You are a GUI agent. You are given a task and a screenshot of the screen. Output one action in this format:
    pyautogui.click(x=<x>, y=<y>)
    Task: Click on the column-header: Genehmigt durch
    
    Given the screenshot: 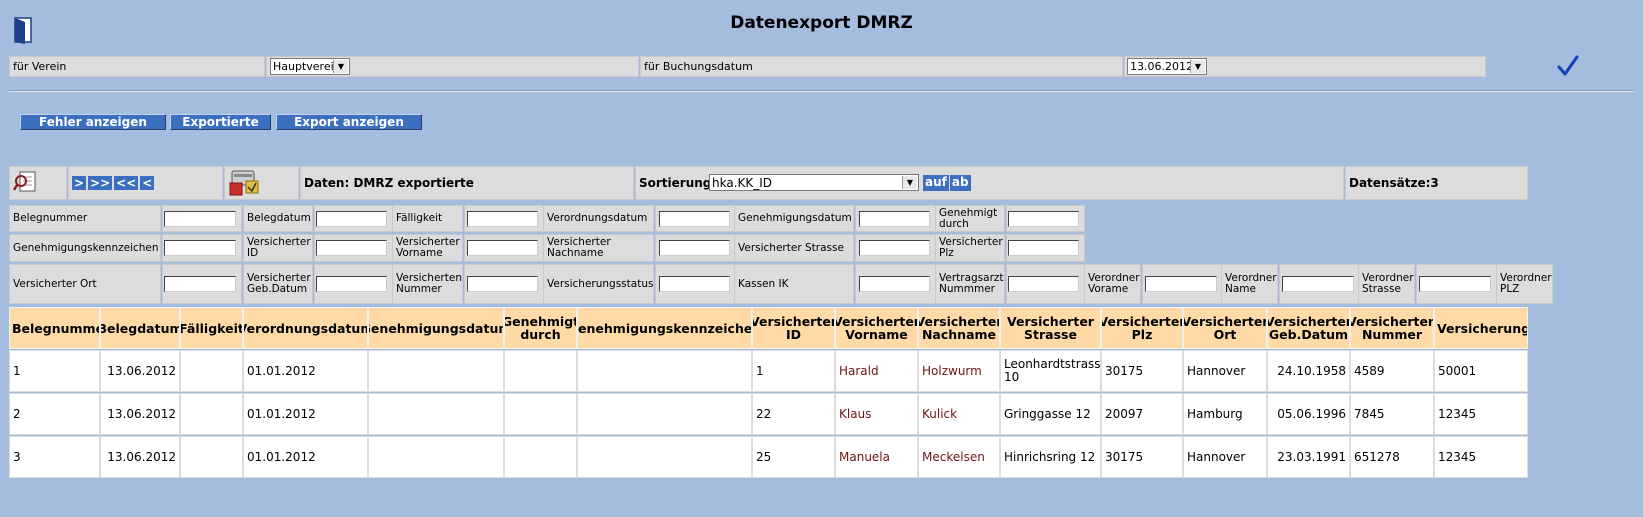 What is the action you would take?
    pyautogui.click(x=540, y=328)
    